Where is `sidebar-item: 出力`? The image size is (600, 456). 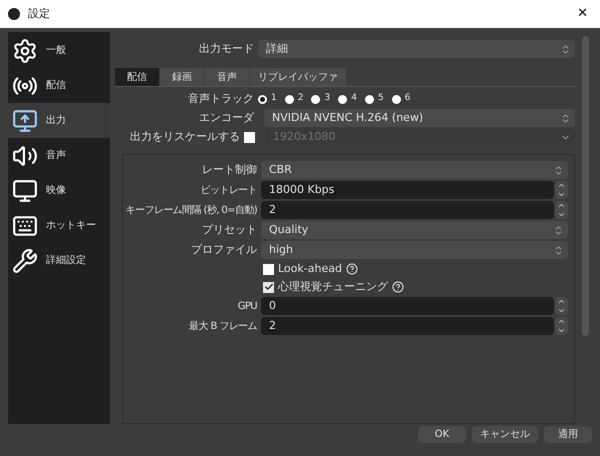
sidebar-item: 出力 is located at coordinates (59, 120).